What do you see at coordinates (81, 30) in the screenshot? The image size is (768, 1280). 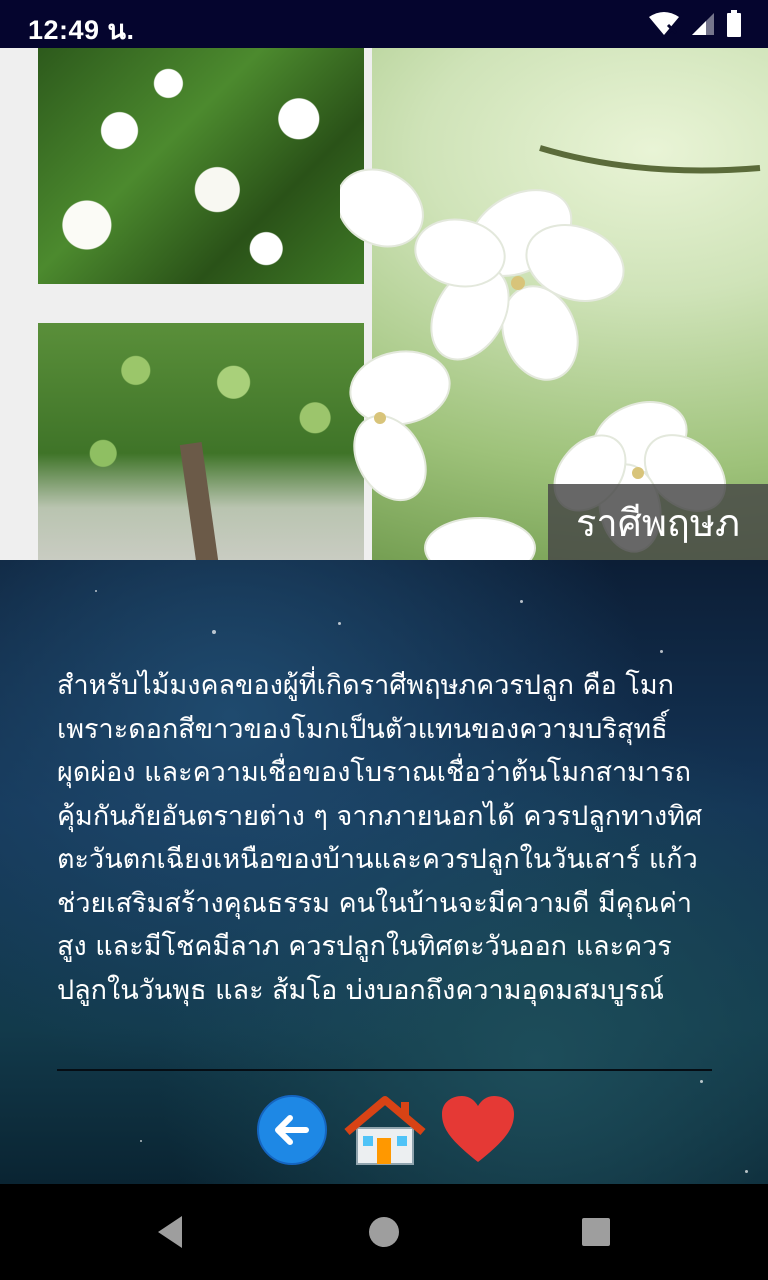 I see `status-time: 12:49 น.` at bounding box center [81, 30].